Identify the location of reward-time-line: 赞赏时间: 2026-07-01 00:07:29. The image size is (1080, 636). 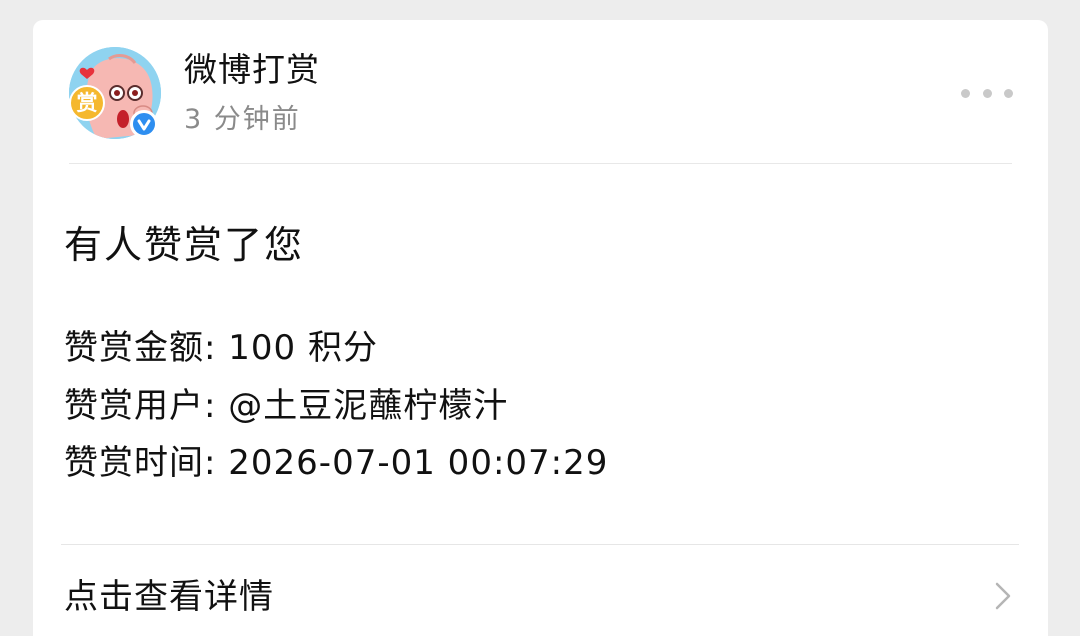
(336, 463).